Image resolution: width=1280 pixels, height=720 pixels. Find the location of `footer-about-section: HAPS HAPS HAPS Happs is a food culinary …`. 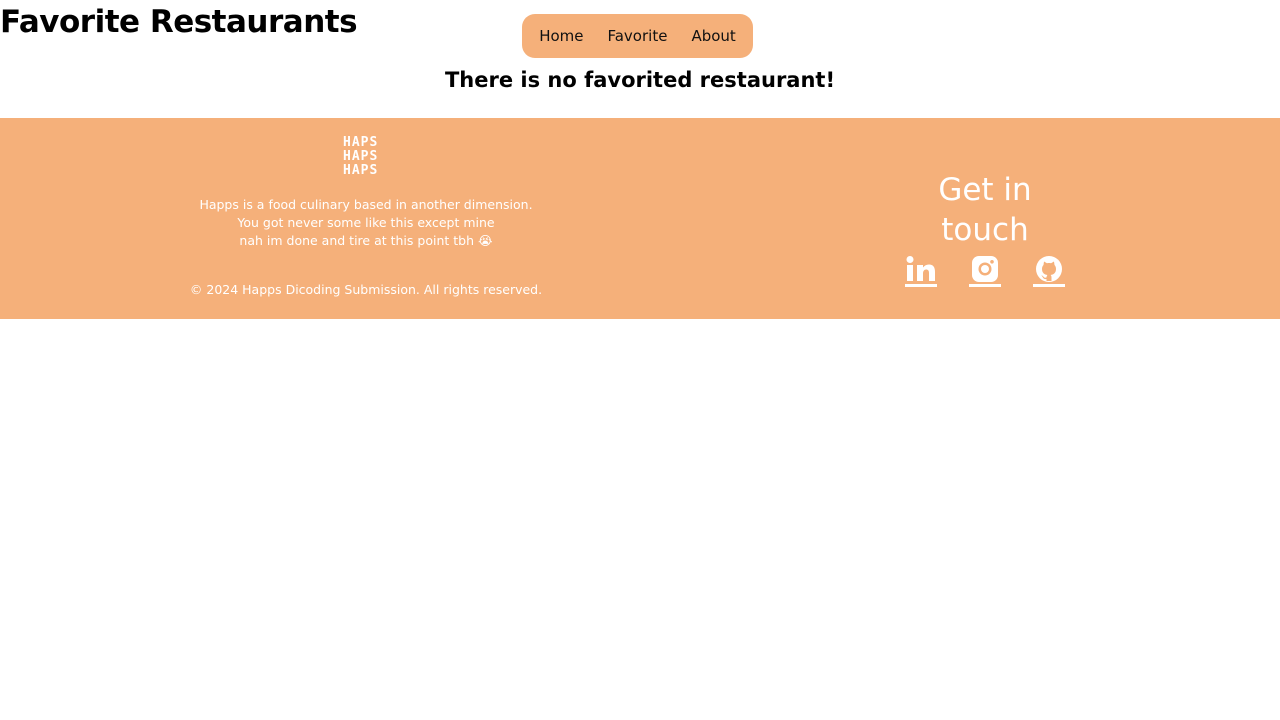

footer-about-section: HAPS HAPS HAPS Happs is a food culinary … is located at coordinates (366, 218).